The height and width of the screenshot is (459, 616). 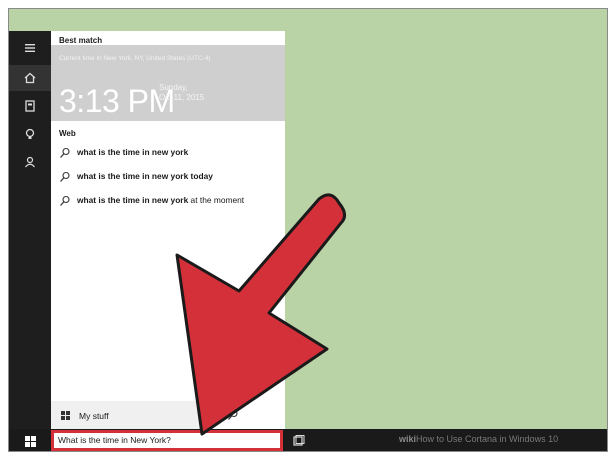 What do you see at coordinates (216, 200) in the screenshot?
I see `web-result-suffix: at the moment` at bounding box center [216, 200].